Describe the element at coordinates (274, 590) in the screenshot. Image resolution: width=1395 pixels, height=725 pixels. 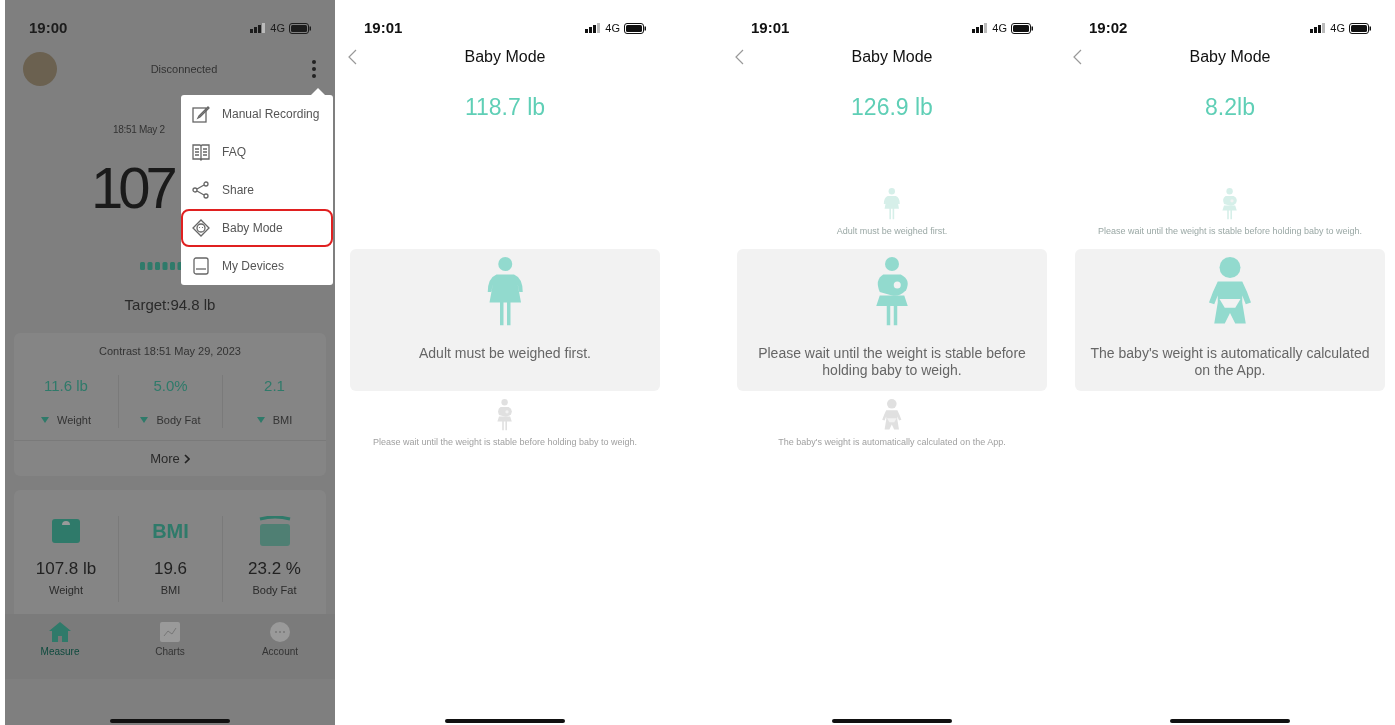
I see `summary-label: Body Fat` at that location.